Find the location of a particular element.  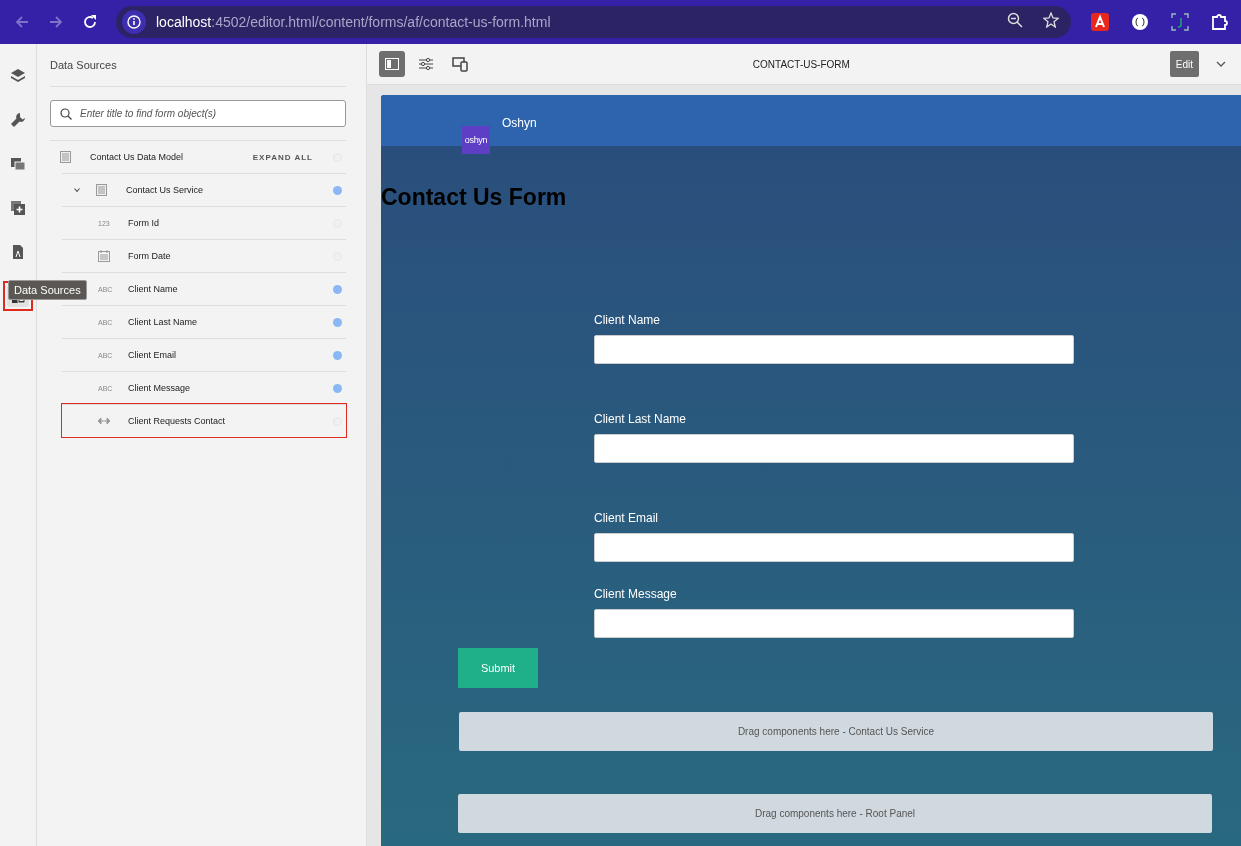

tree-item-label: Client Message is located at coordinates (160, 388).